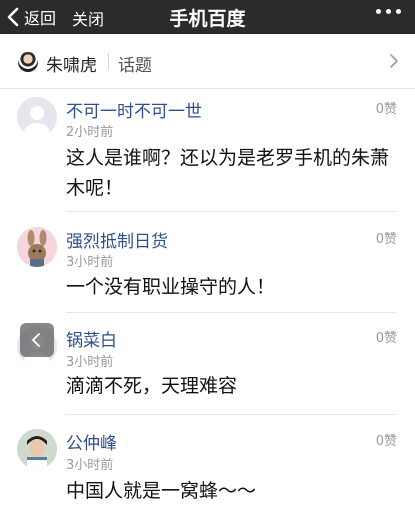 Image resolution: width=415 pixels, height=516 pixels. What do you see at coordinates (161, 491) in the screenshot?
I see `comment-text: 中国人就是一窝蜂～～` at bounding box center [161, 491].